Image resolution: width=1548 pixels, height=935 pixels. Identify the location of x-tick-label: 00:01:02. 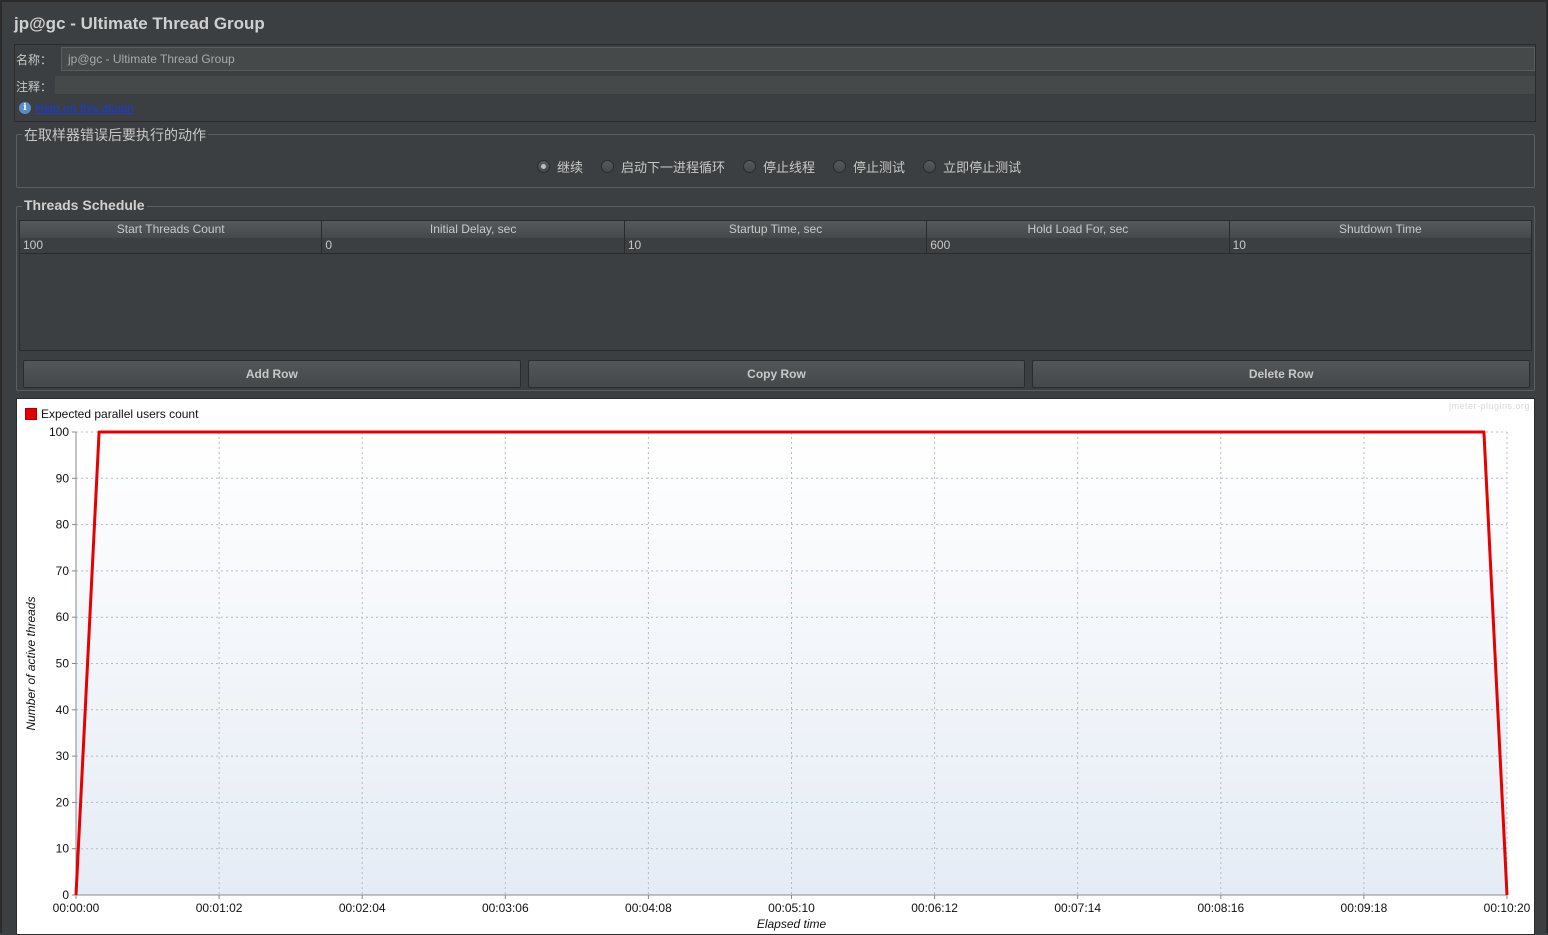
(219, 908).